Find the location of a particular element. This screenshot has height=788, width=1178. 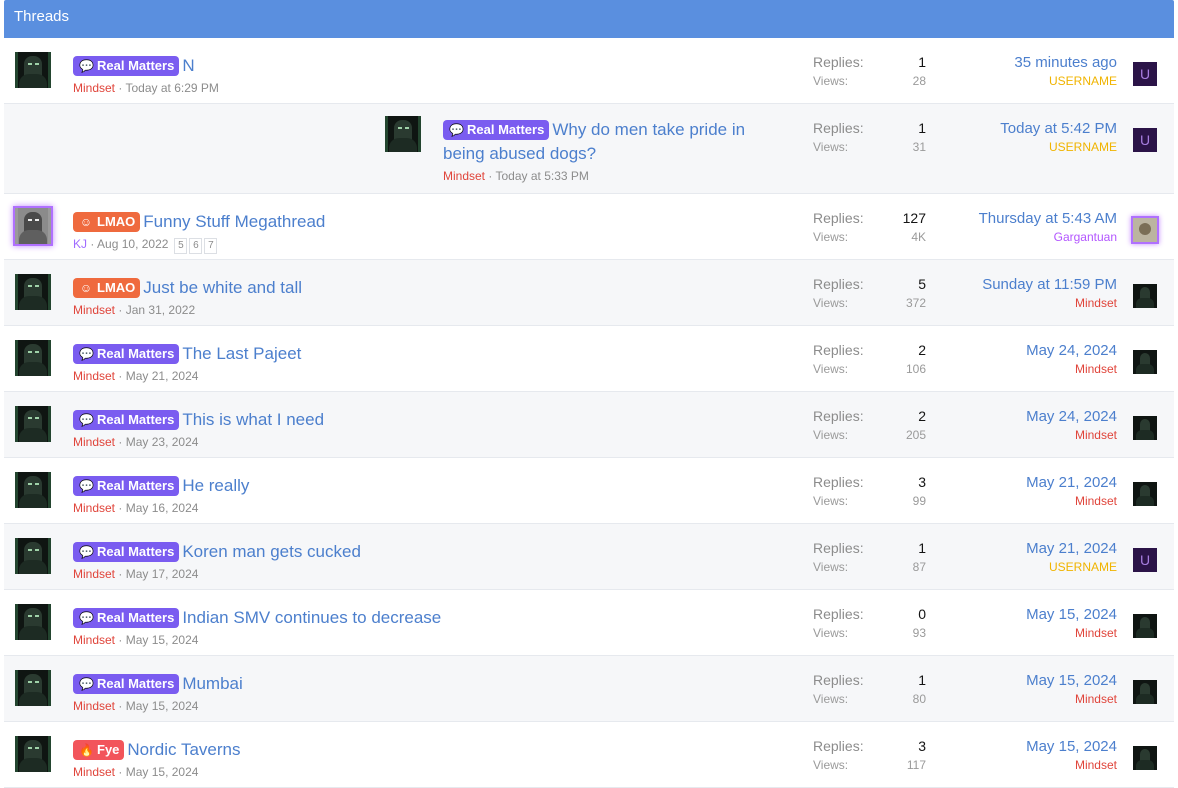

thread-title-link: Koren man gets cucked is located at coordinates (271, 551).